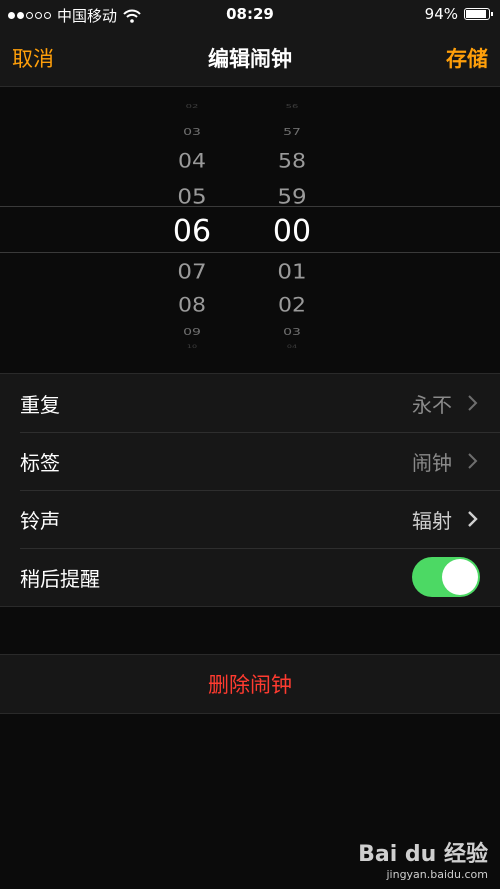  What do you see at coordinates (192, 196) in the screenshot?
I see `picker-option: 05` at bounding box center [192, 196].